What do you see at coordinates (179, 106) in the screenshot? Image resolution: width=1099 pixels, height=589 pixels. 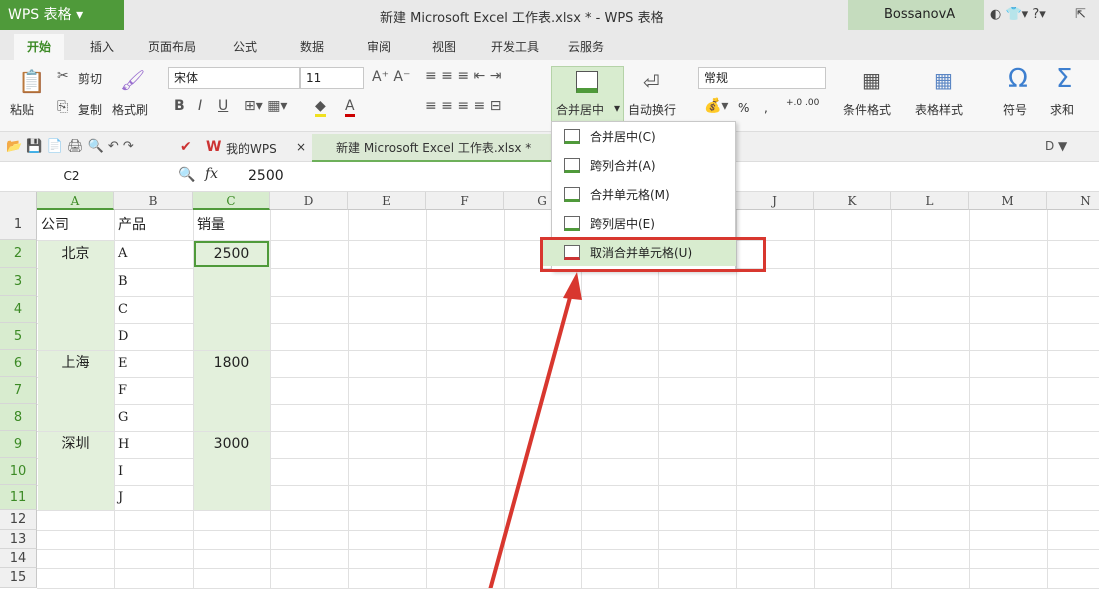 I see `bold-icon: B` at bounding box center [179, 106].